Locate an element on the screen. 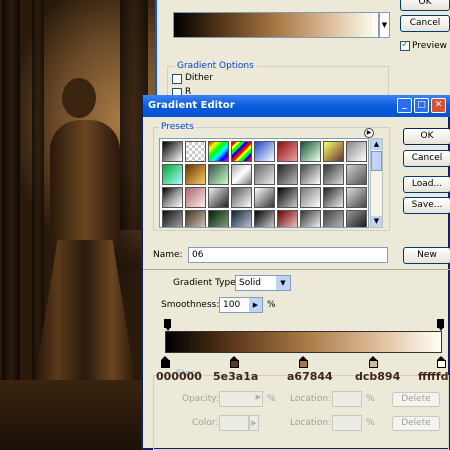  gf-ok-button: OK is located at coordinates (425, 5).